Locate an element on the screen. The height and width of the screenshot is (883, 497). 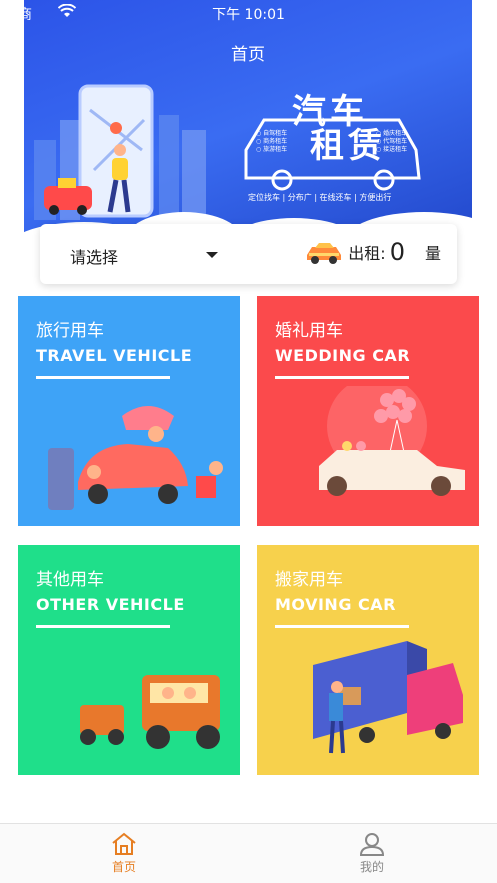
travel-car-illustration is located at coordinates (135, 458).